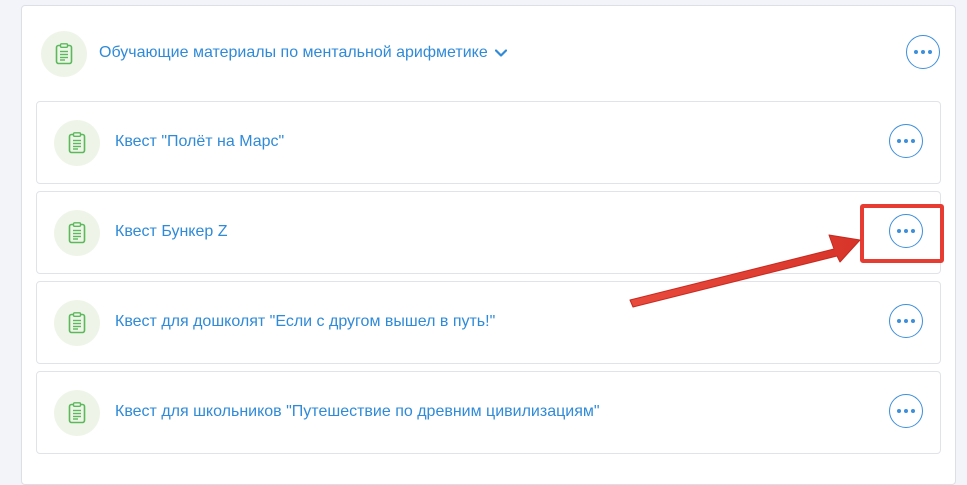  I want to click on item-title-link: Квест "Полёт на Марс", so click(199, 142).